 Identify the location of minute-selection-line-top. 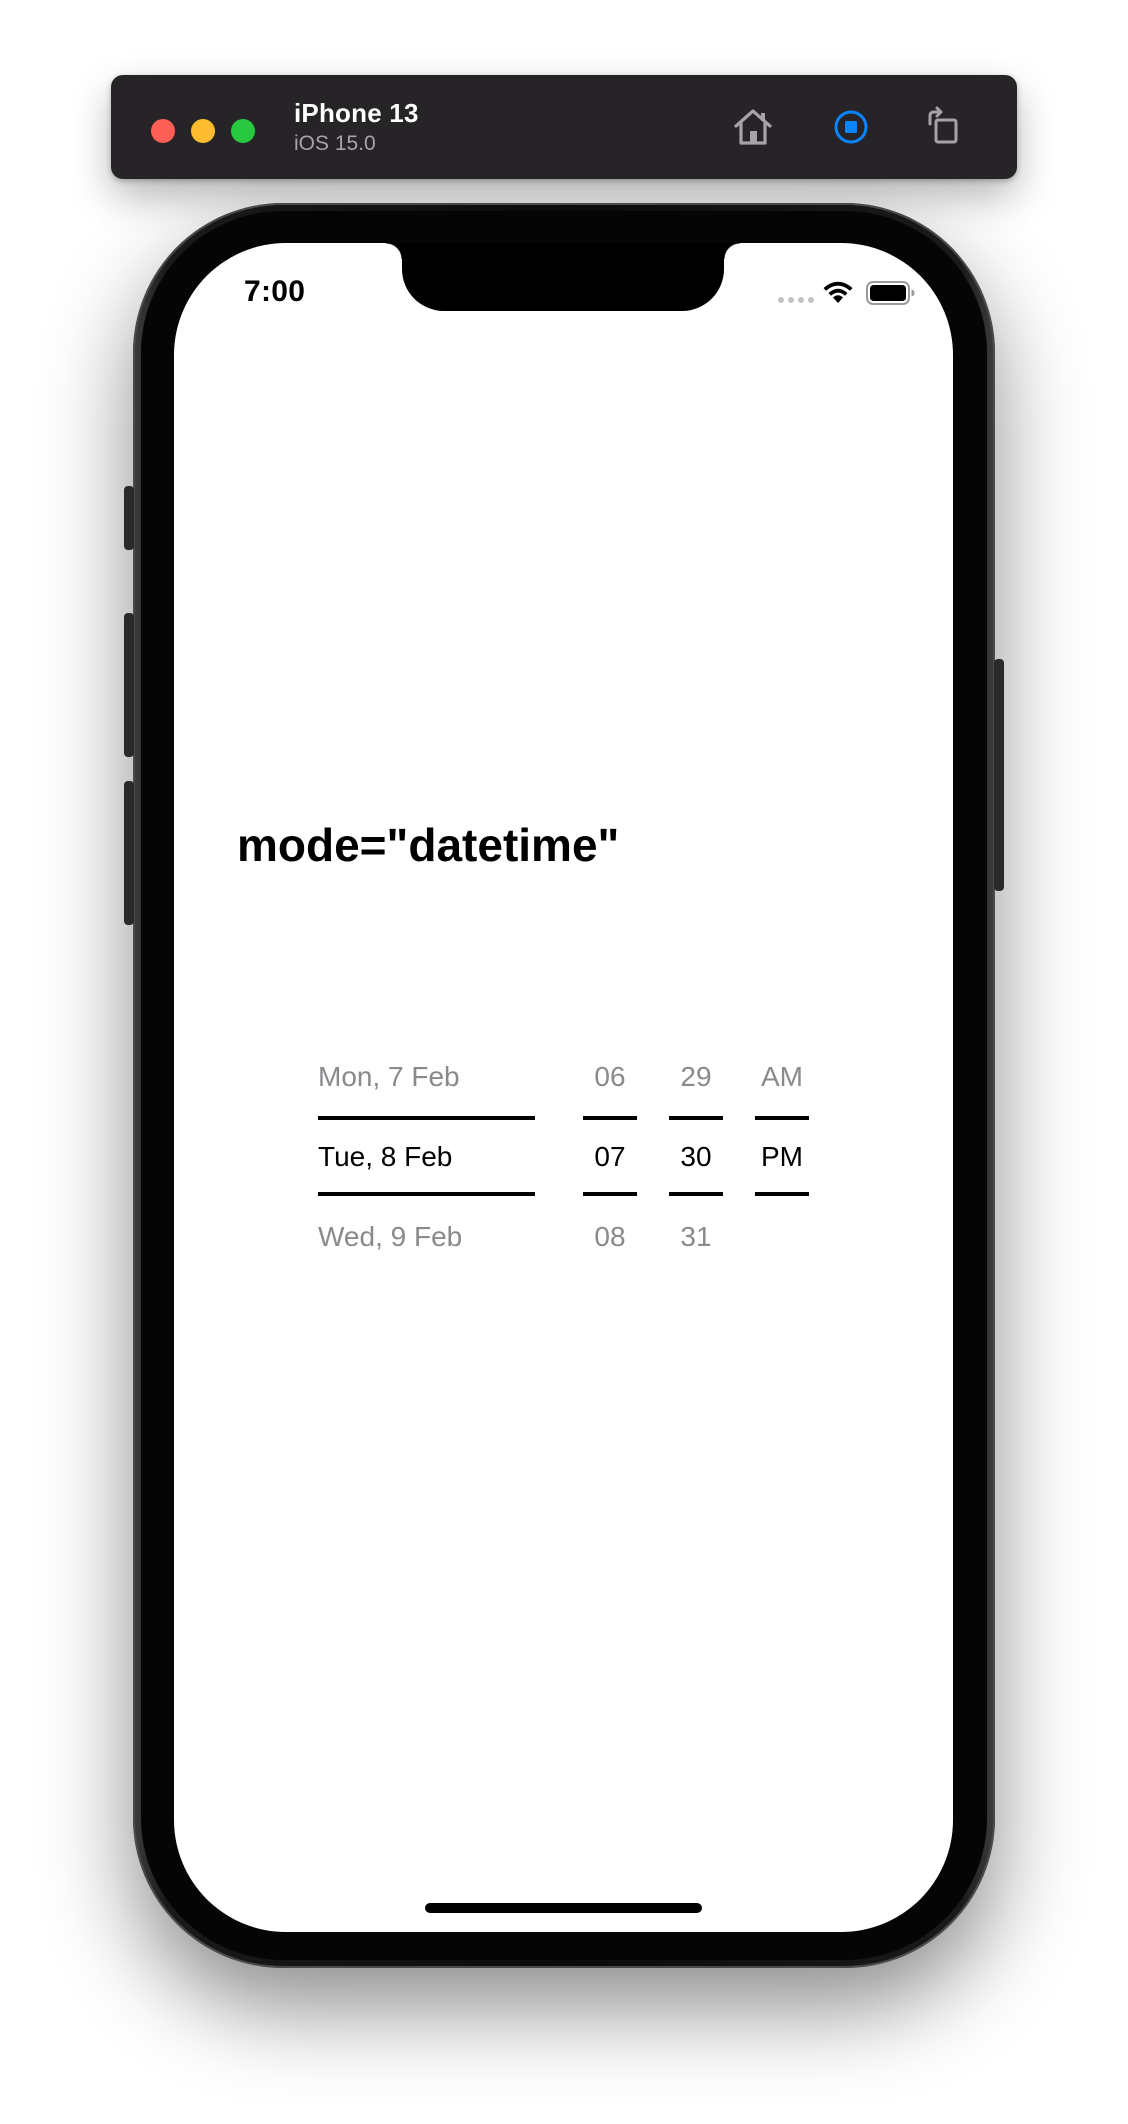
(696, 1118).